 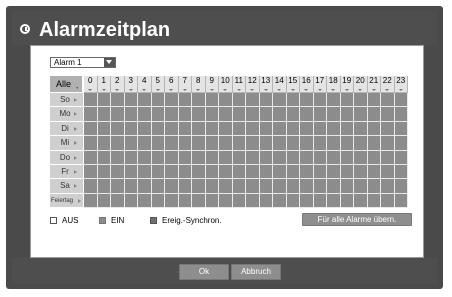 What do you see at coordinates (204, 272) in the screenshot?
I see `ok-button: Ok` at bounding box center [204, 272].